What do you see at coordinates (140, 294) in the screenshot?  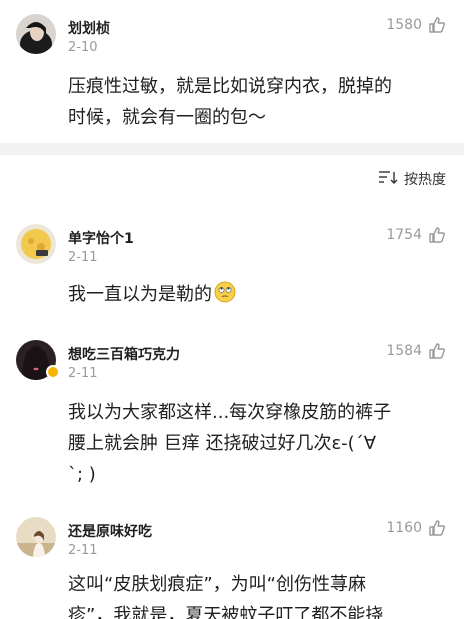 I see `comment-line-text: 我一直以为是勒的` at bounding box center [140, 294].